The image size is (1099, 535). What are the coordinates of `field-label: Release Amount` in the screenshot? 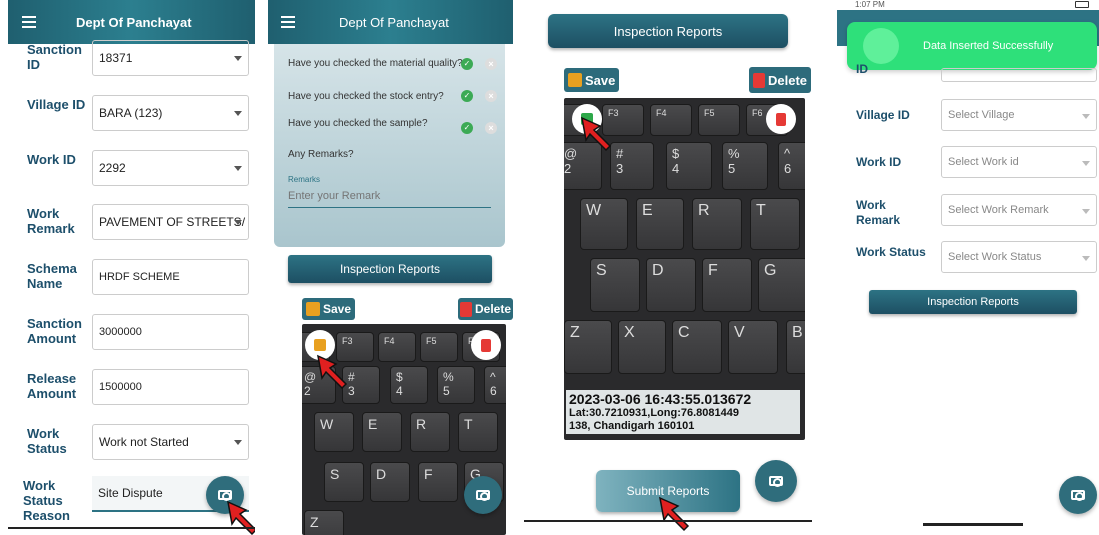 It's located at (52, 386).